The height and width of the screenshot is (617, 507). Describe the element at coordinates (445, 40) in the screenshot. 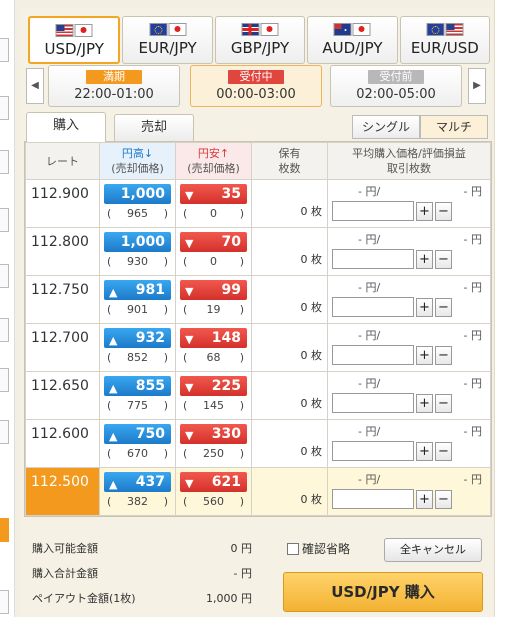

I see `tab-eur-usd: EUR/USD` at that location.